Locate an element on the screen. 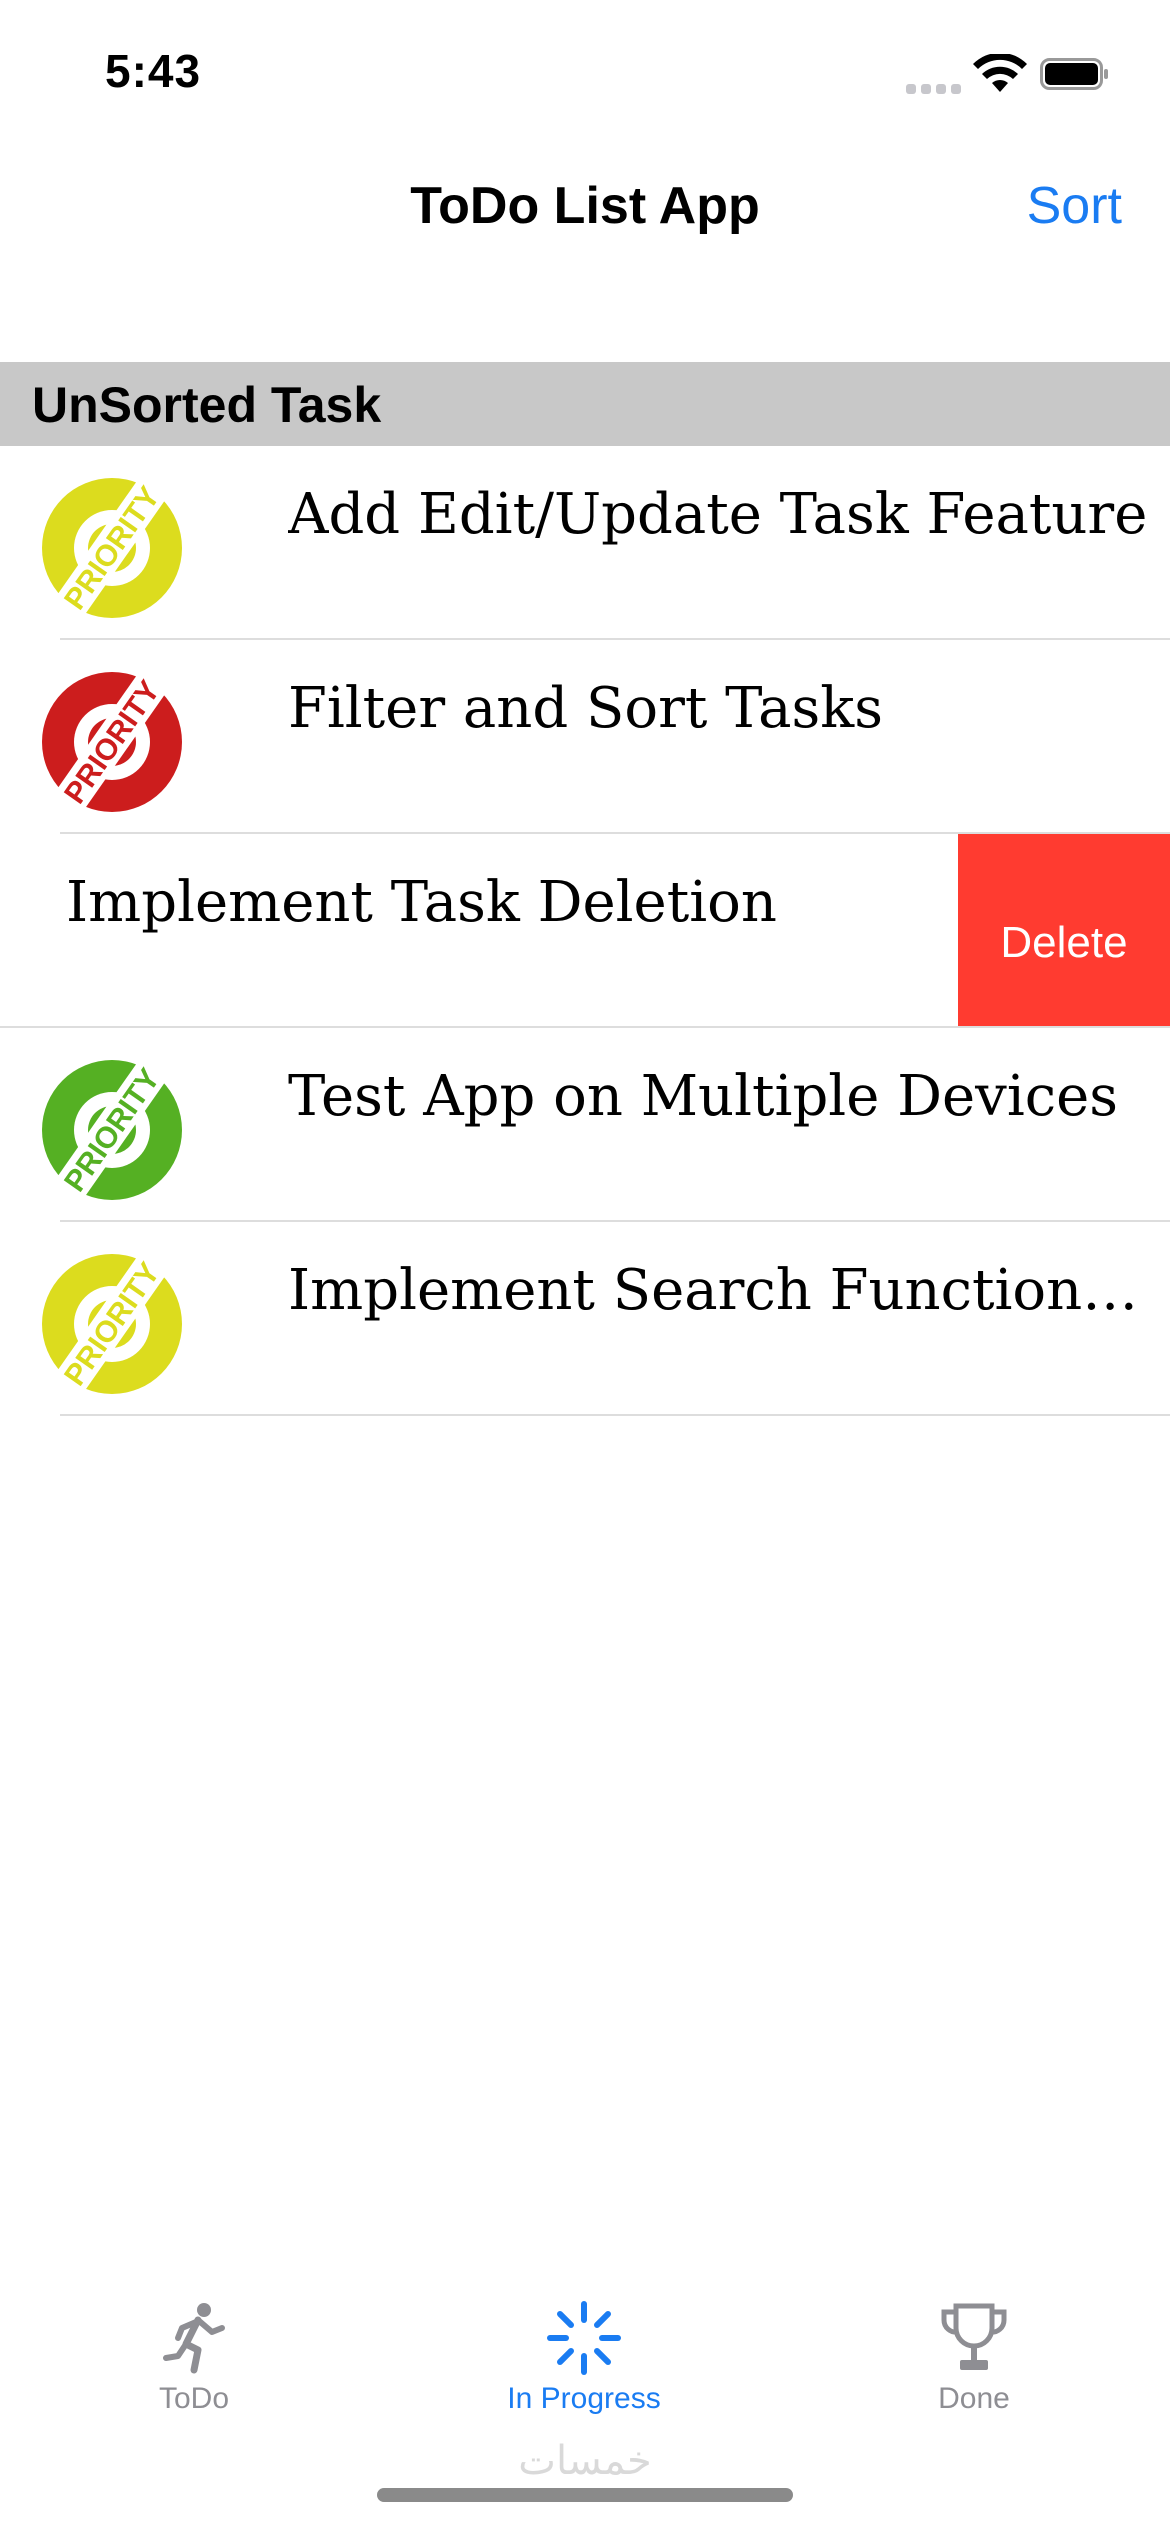  task-title: Add Edit/Update Task Feature is located at coordinates (718, 514).